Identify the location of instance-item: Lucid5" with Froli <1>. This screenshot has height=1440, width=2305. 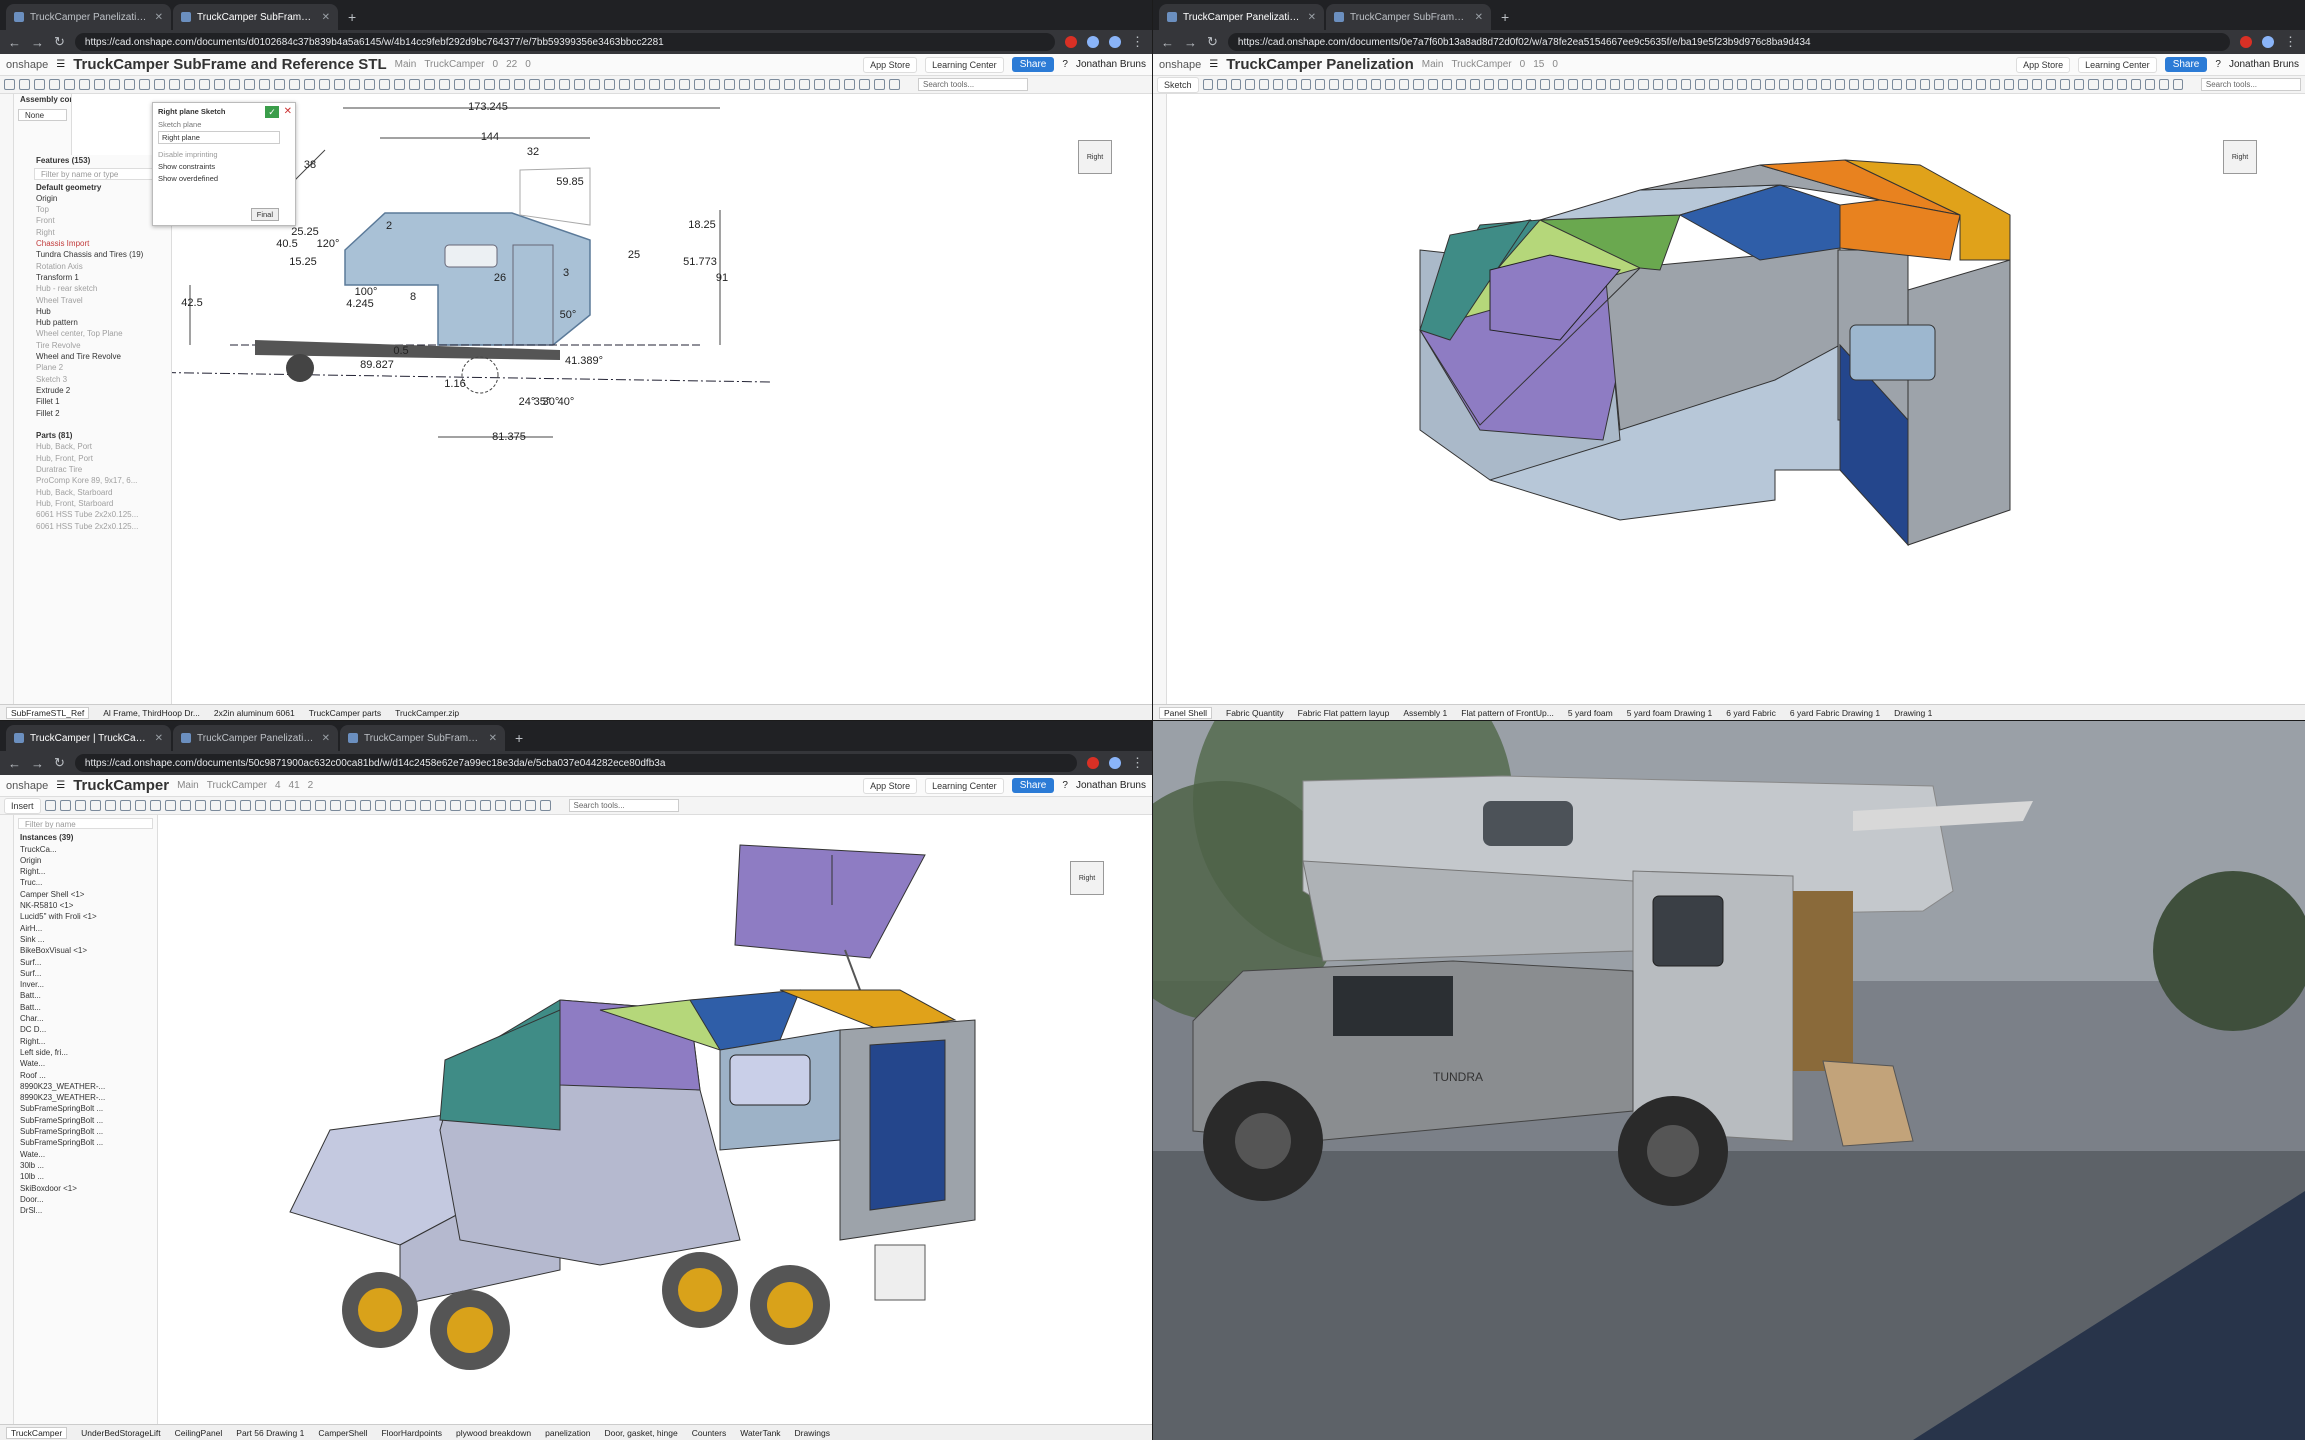
(85, 916).